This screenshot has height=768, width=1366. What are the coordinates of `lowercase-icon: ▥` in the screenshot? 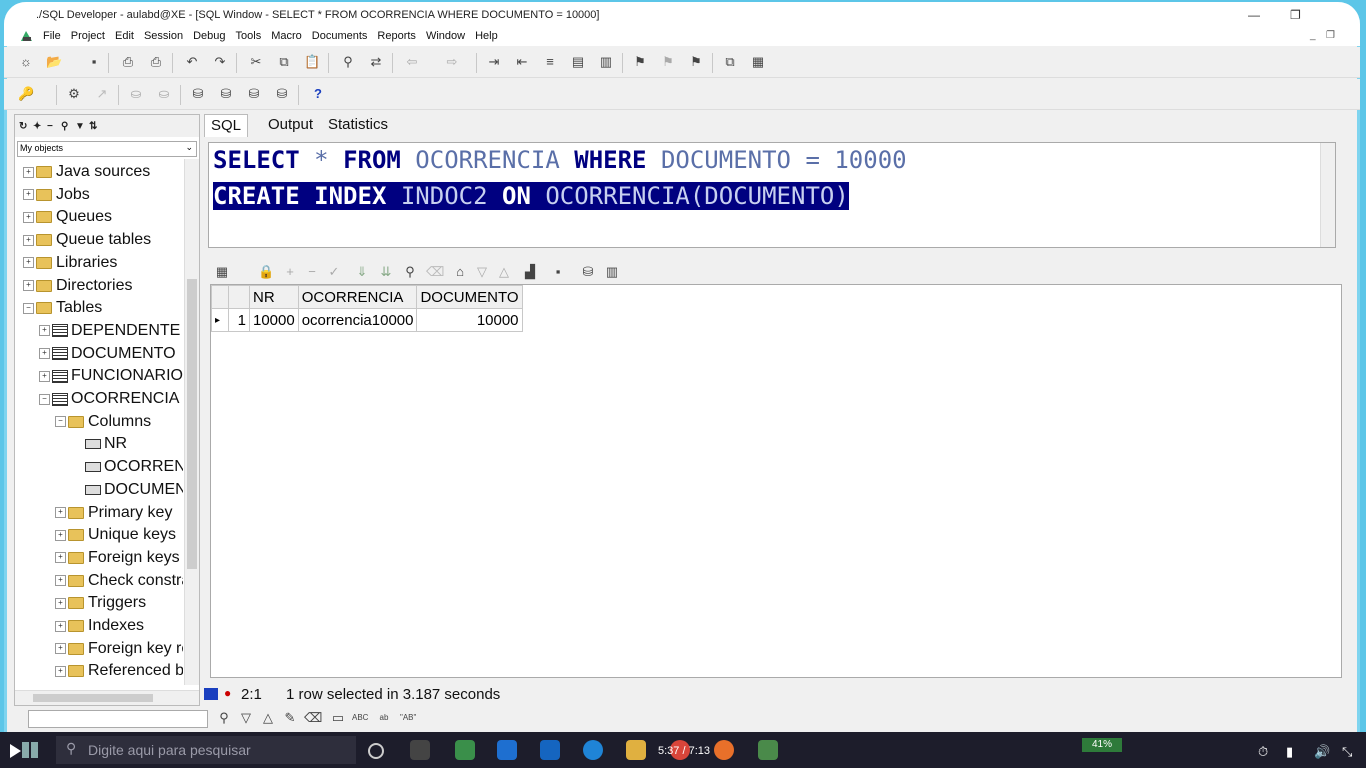 It's located at (606, 62).